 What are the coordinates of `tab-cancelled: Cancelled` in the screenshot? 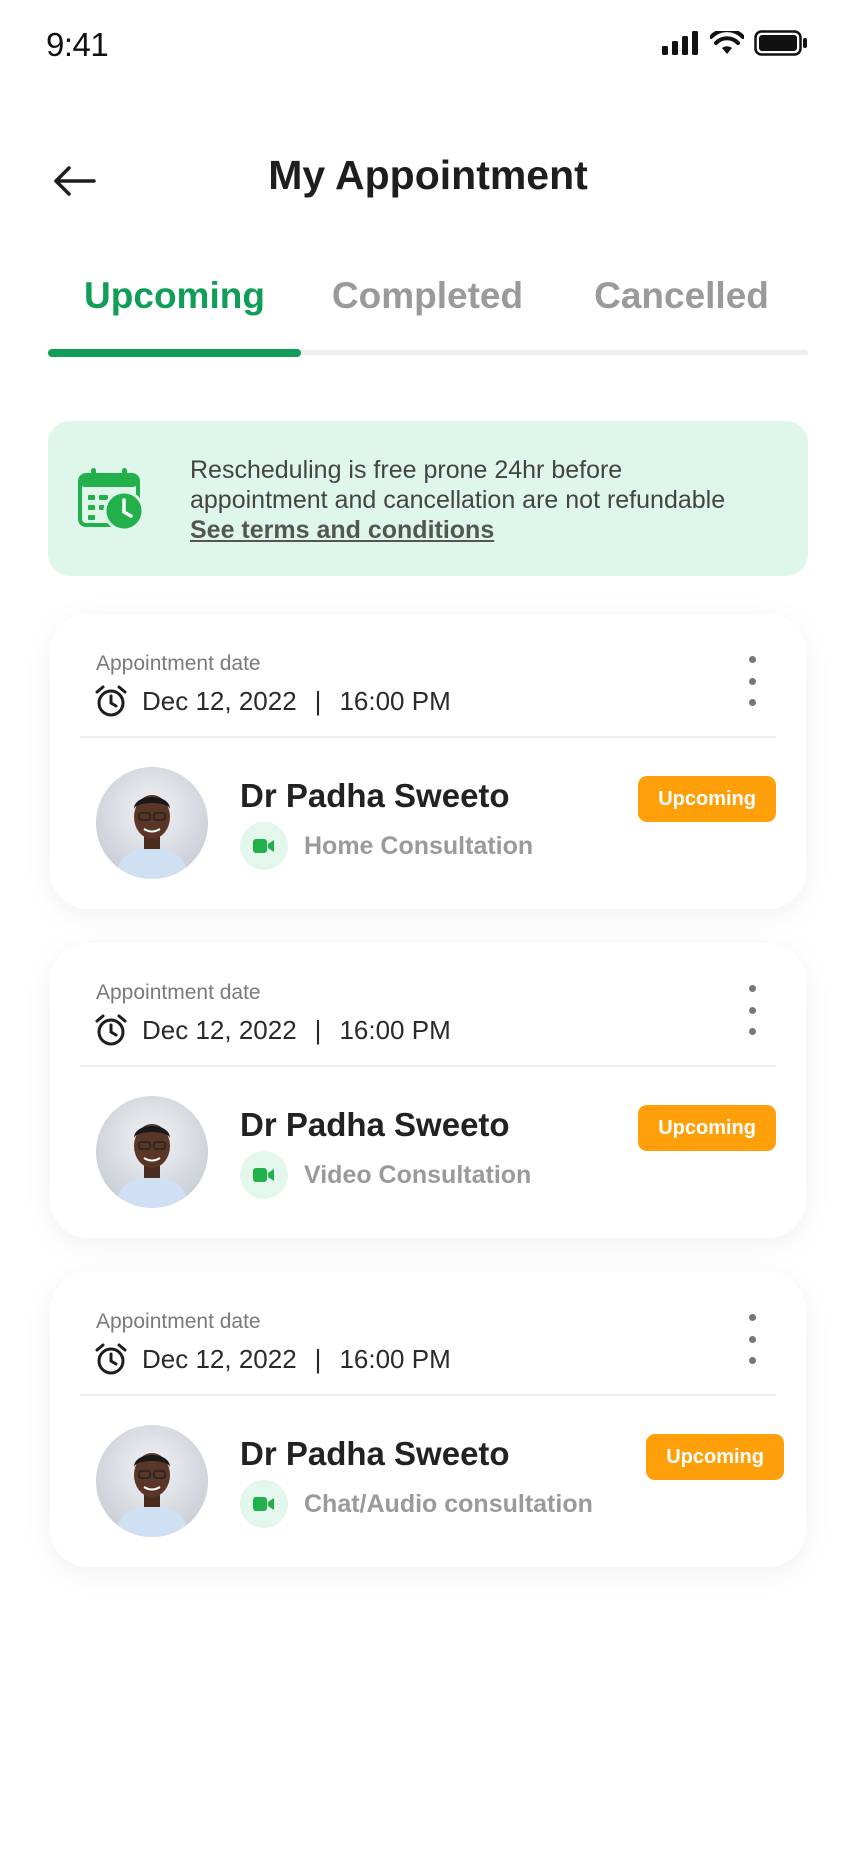 It's located at (681, 296).